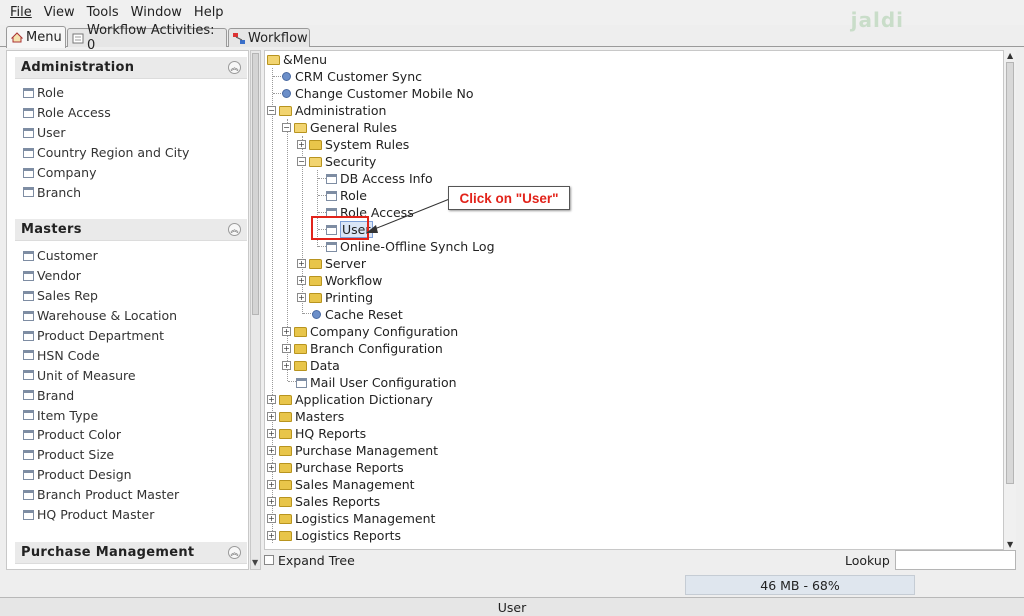 The image size is (1024, 616). I want to click on status-bar: User, so click(512, 606).